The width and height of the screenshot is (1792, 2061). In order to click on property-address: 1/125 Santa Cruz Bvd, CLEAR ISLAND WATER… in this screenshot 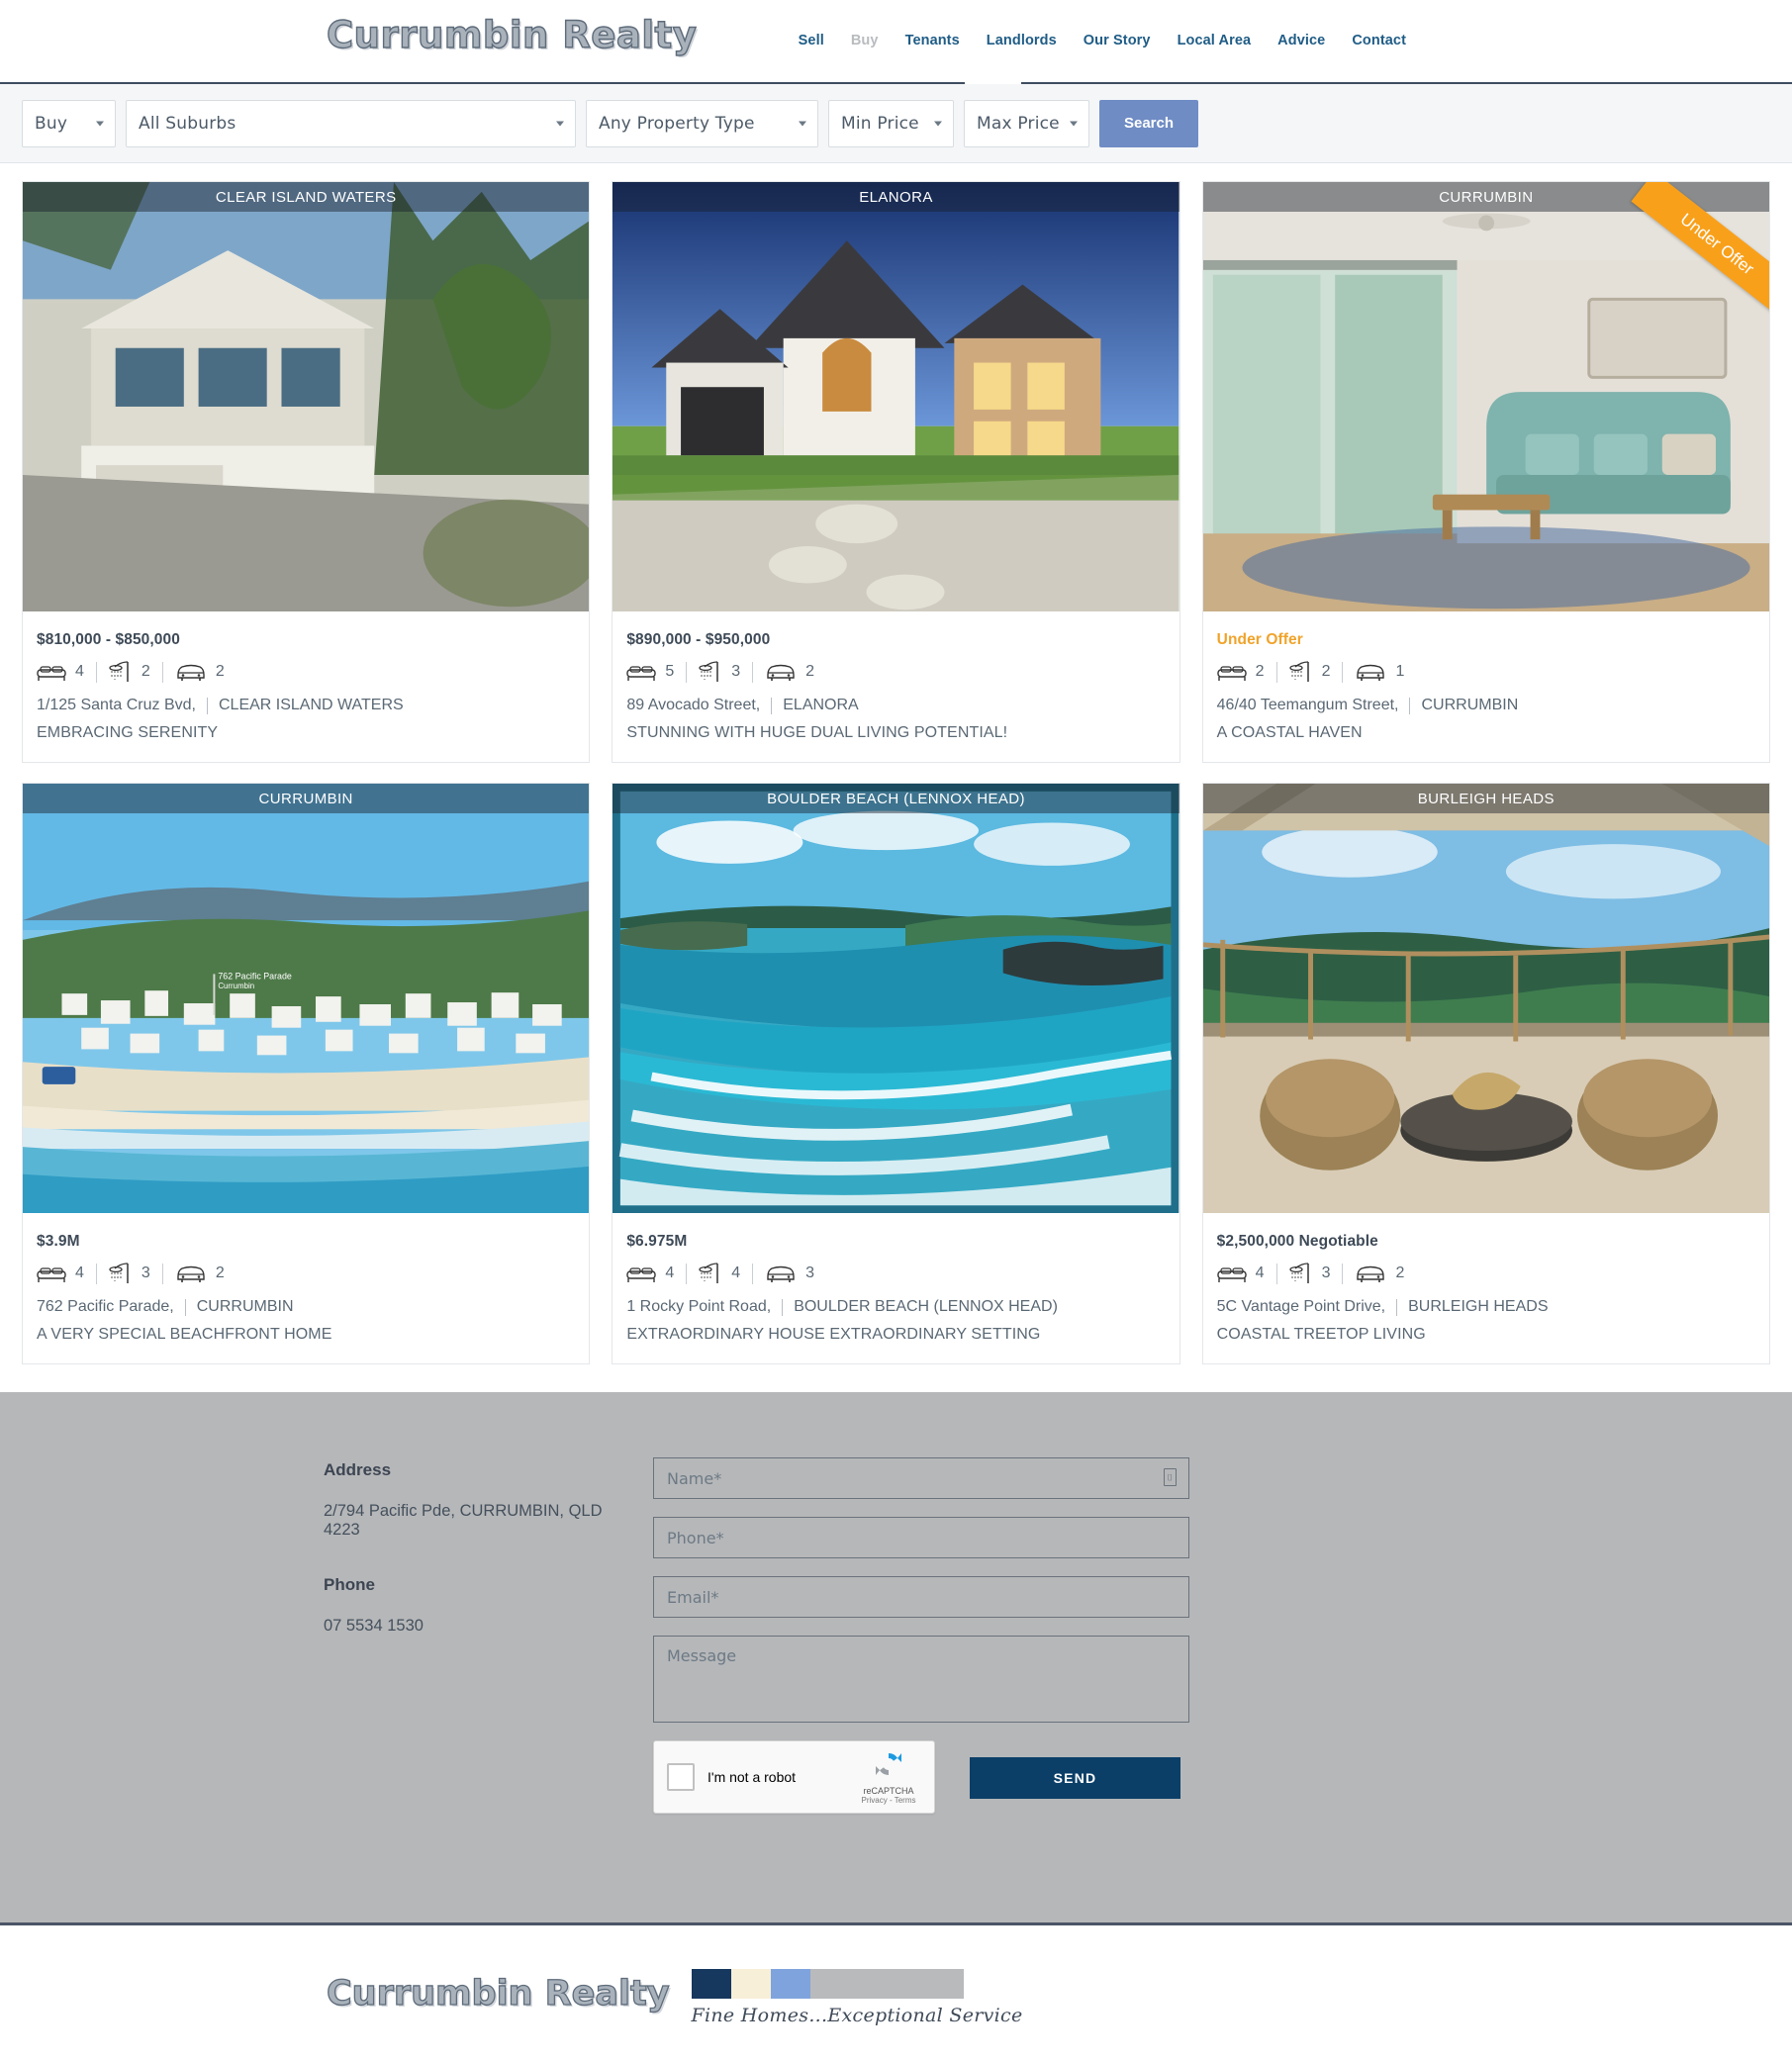, I will do `click(306, 705)`.